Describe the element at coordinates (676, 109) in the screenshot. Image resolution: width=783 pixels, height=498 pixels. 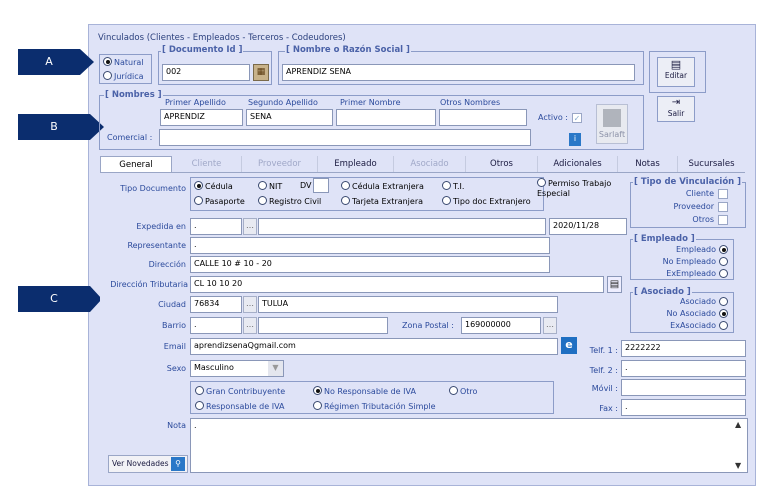
I see `exit-button: ⇥ Salir` at that location.